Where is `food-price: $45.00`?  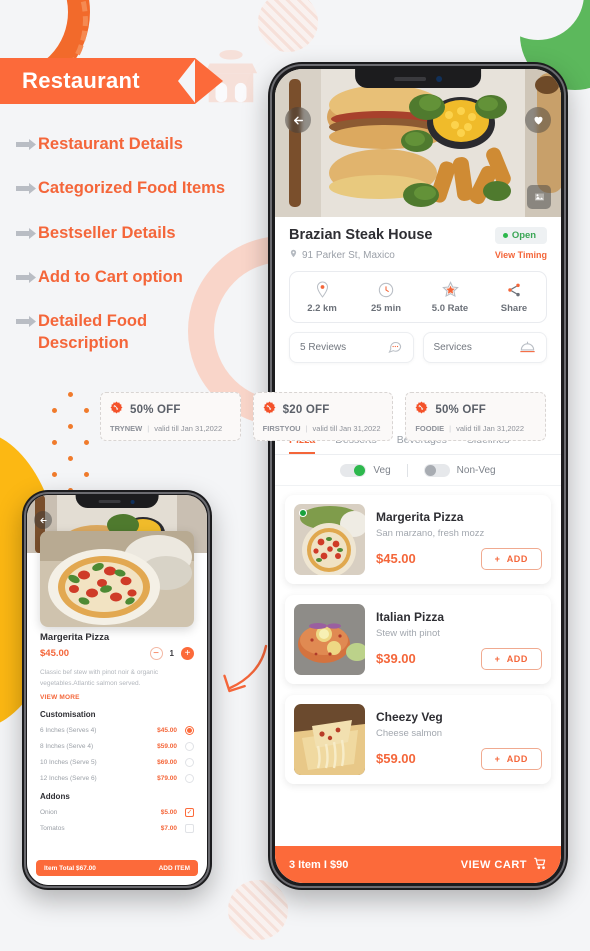
food-price: $45.00 is located at coordinates (396, 558).